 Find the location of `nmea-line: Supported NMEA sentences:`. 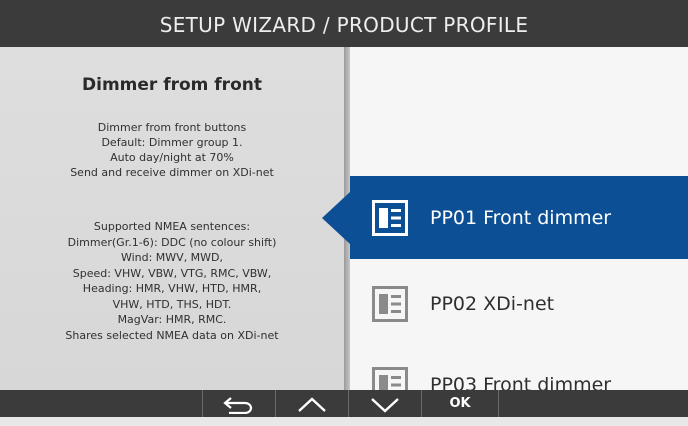

nmea-line: Supported NMEA sentences: is located at coordinates (172, 226).